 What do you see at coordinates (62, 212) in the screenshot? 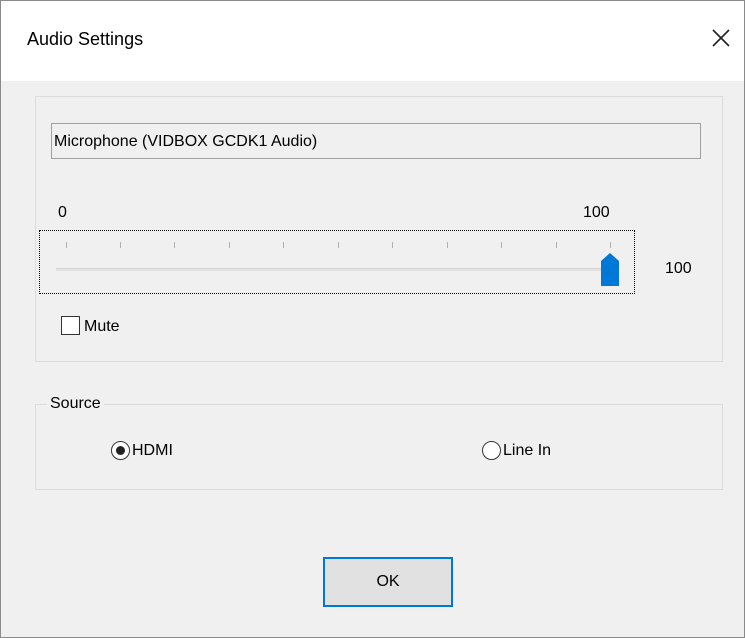
I see `range-min-label: 0` at bounding box center [62, 212].